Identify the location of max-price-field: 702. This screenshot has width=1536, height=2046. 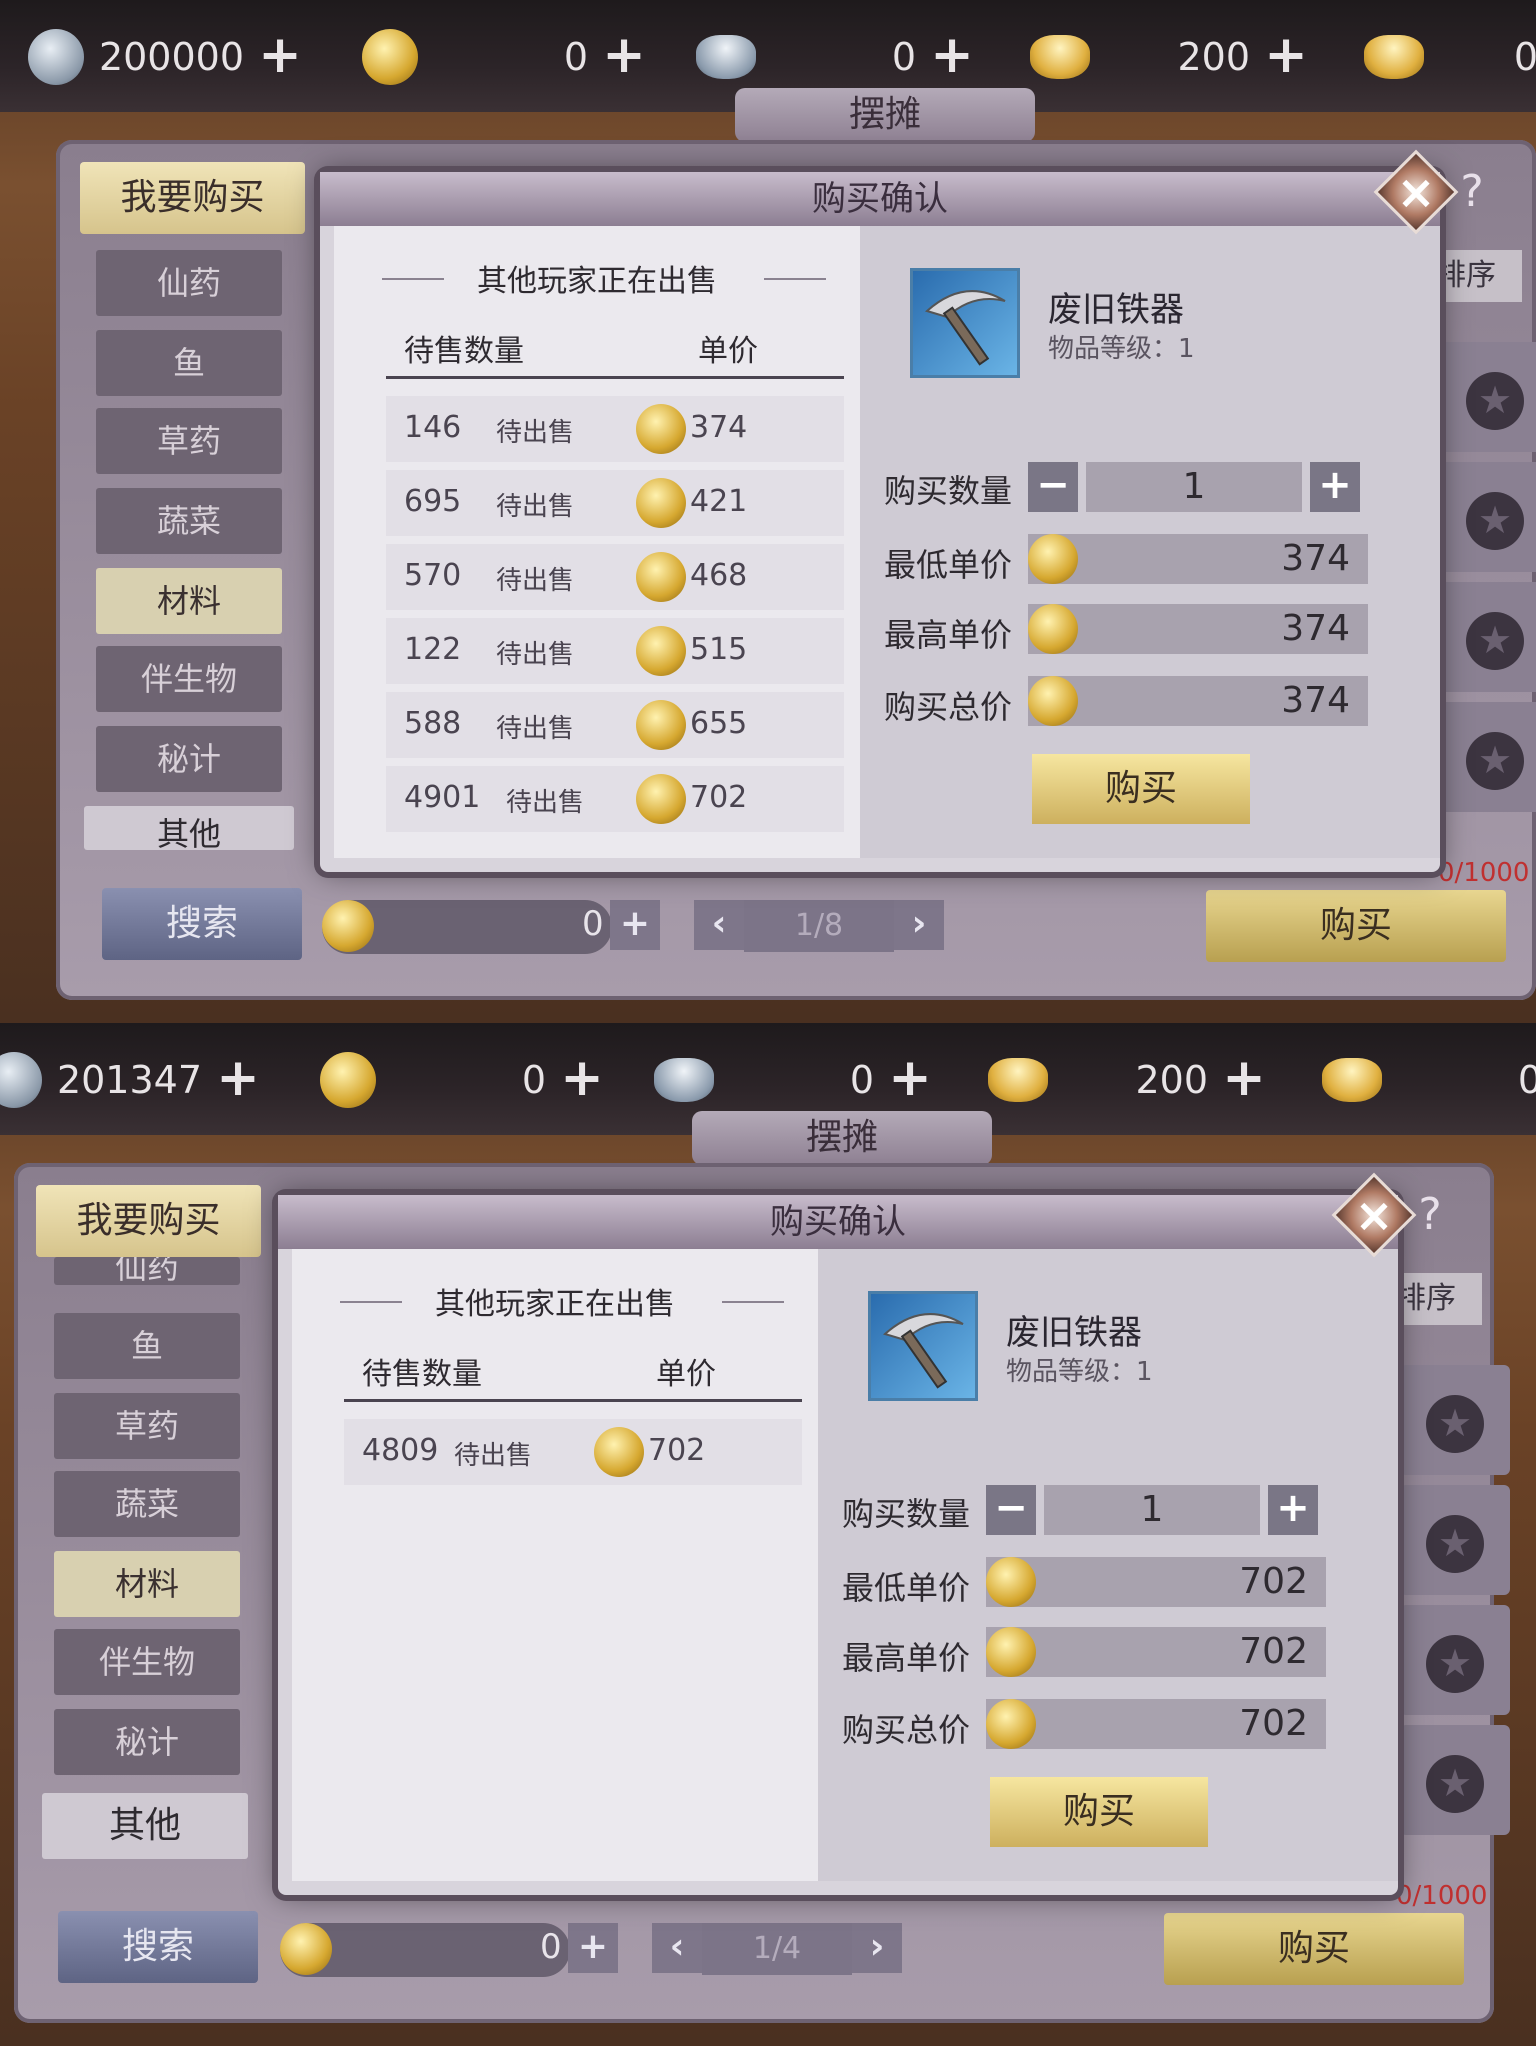
(1156, 1652).